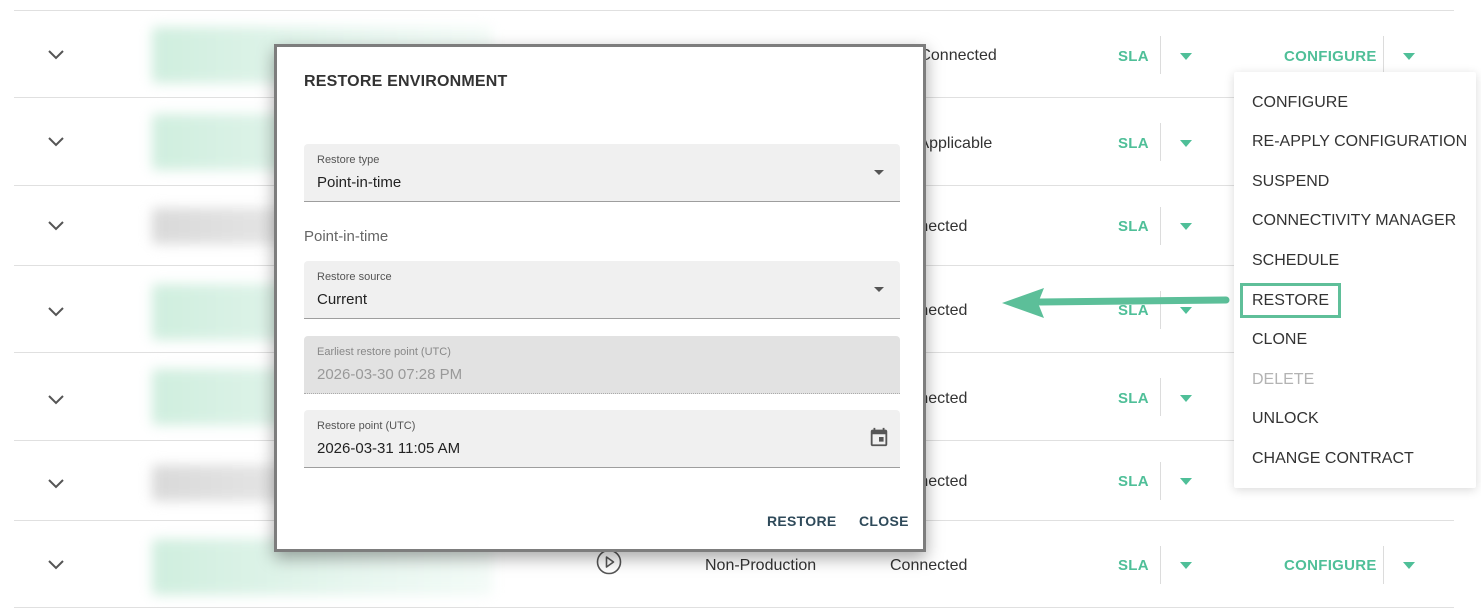 This screenshot has width=1481, height=611. Describe the element at coordinates (884, 521) in the screenshot. I see `close-button: CLOSE` at that location.